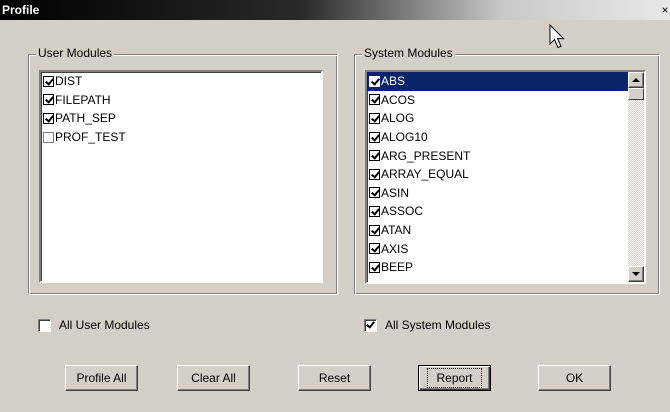 The height and width of the screenshot is (412, 670). What do you see at coordinates (395, 192) in the screenshot?
I see `list-item-label: ASIN` at bounding box center [395, 192].